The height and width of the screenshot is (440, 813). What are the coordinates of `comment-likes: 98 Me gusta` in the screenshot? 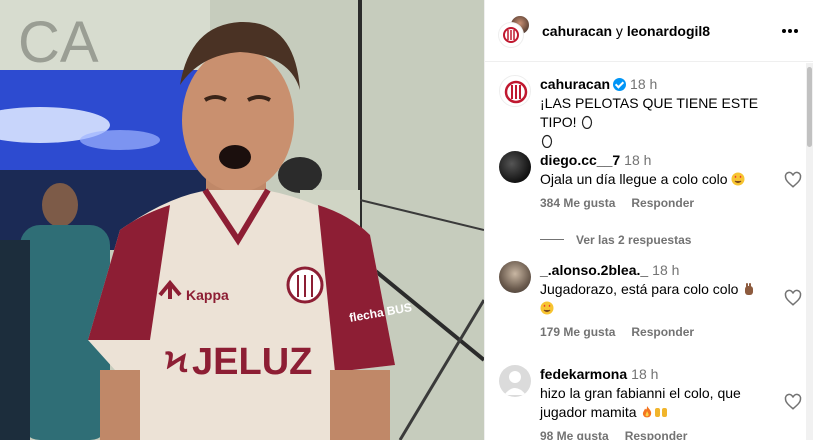 It's located at (574, 434).